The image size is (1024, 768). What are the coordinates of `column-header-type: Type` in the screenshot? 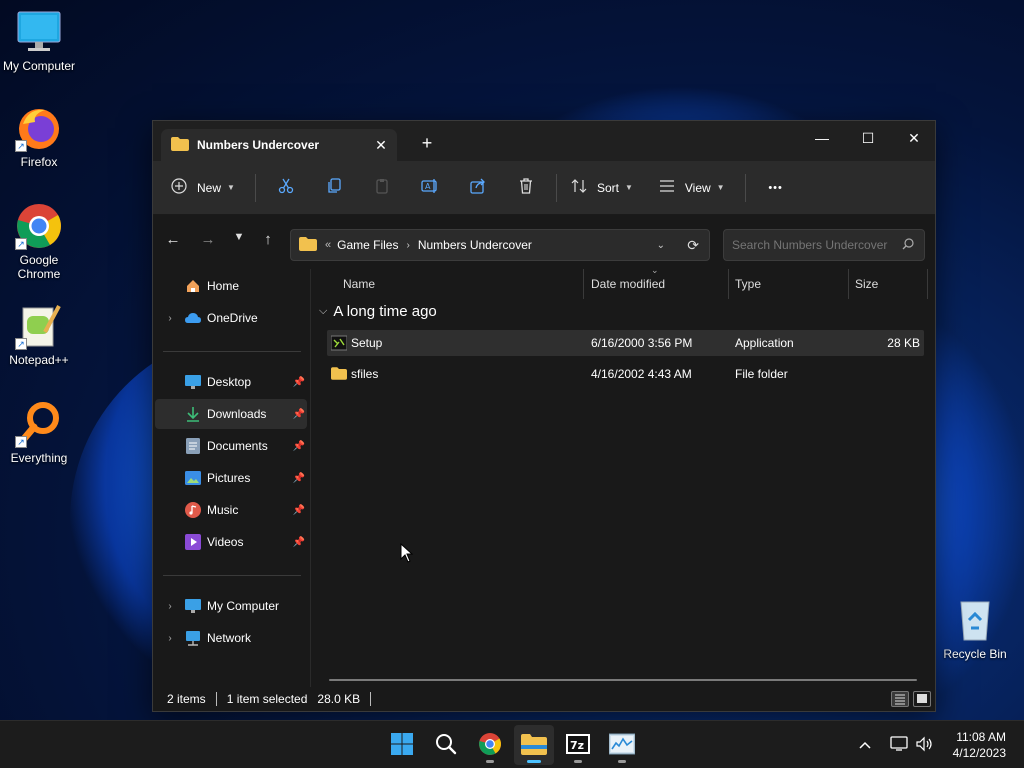 It's located at (748, 284).